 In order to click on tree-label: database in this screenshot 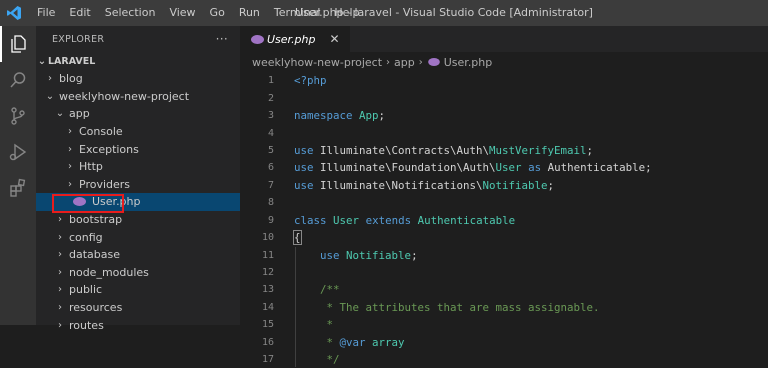, I will do `click(94, 255)`.